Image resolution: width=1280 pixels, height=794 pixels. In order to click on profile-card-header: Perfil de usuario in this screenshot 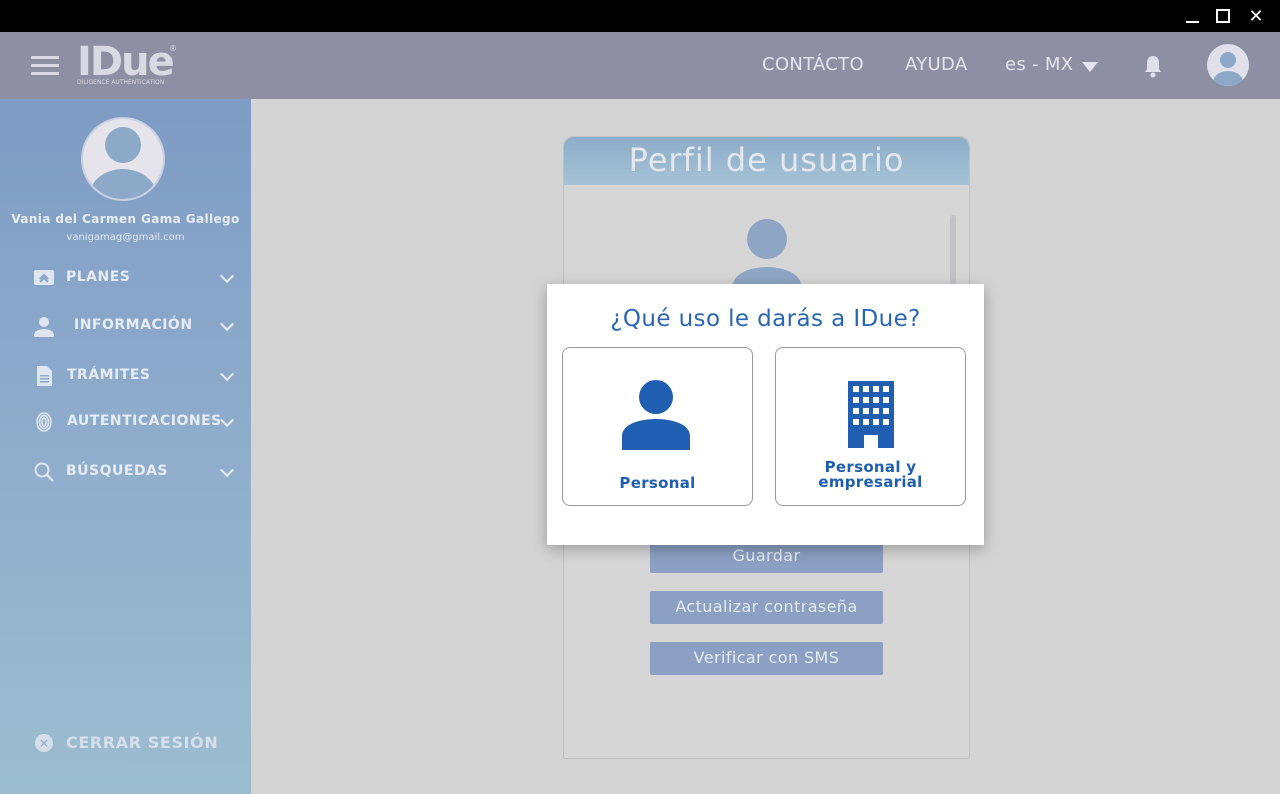, I will do `click(766, 161)`.